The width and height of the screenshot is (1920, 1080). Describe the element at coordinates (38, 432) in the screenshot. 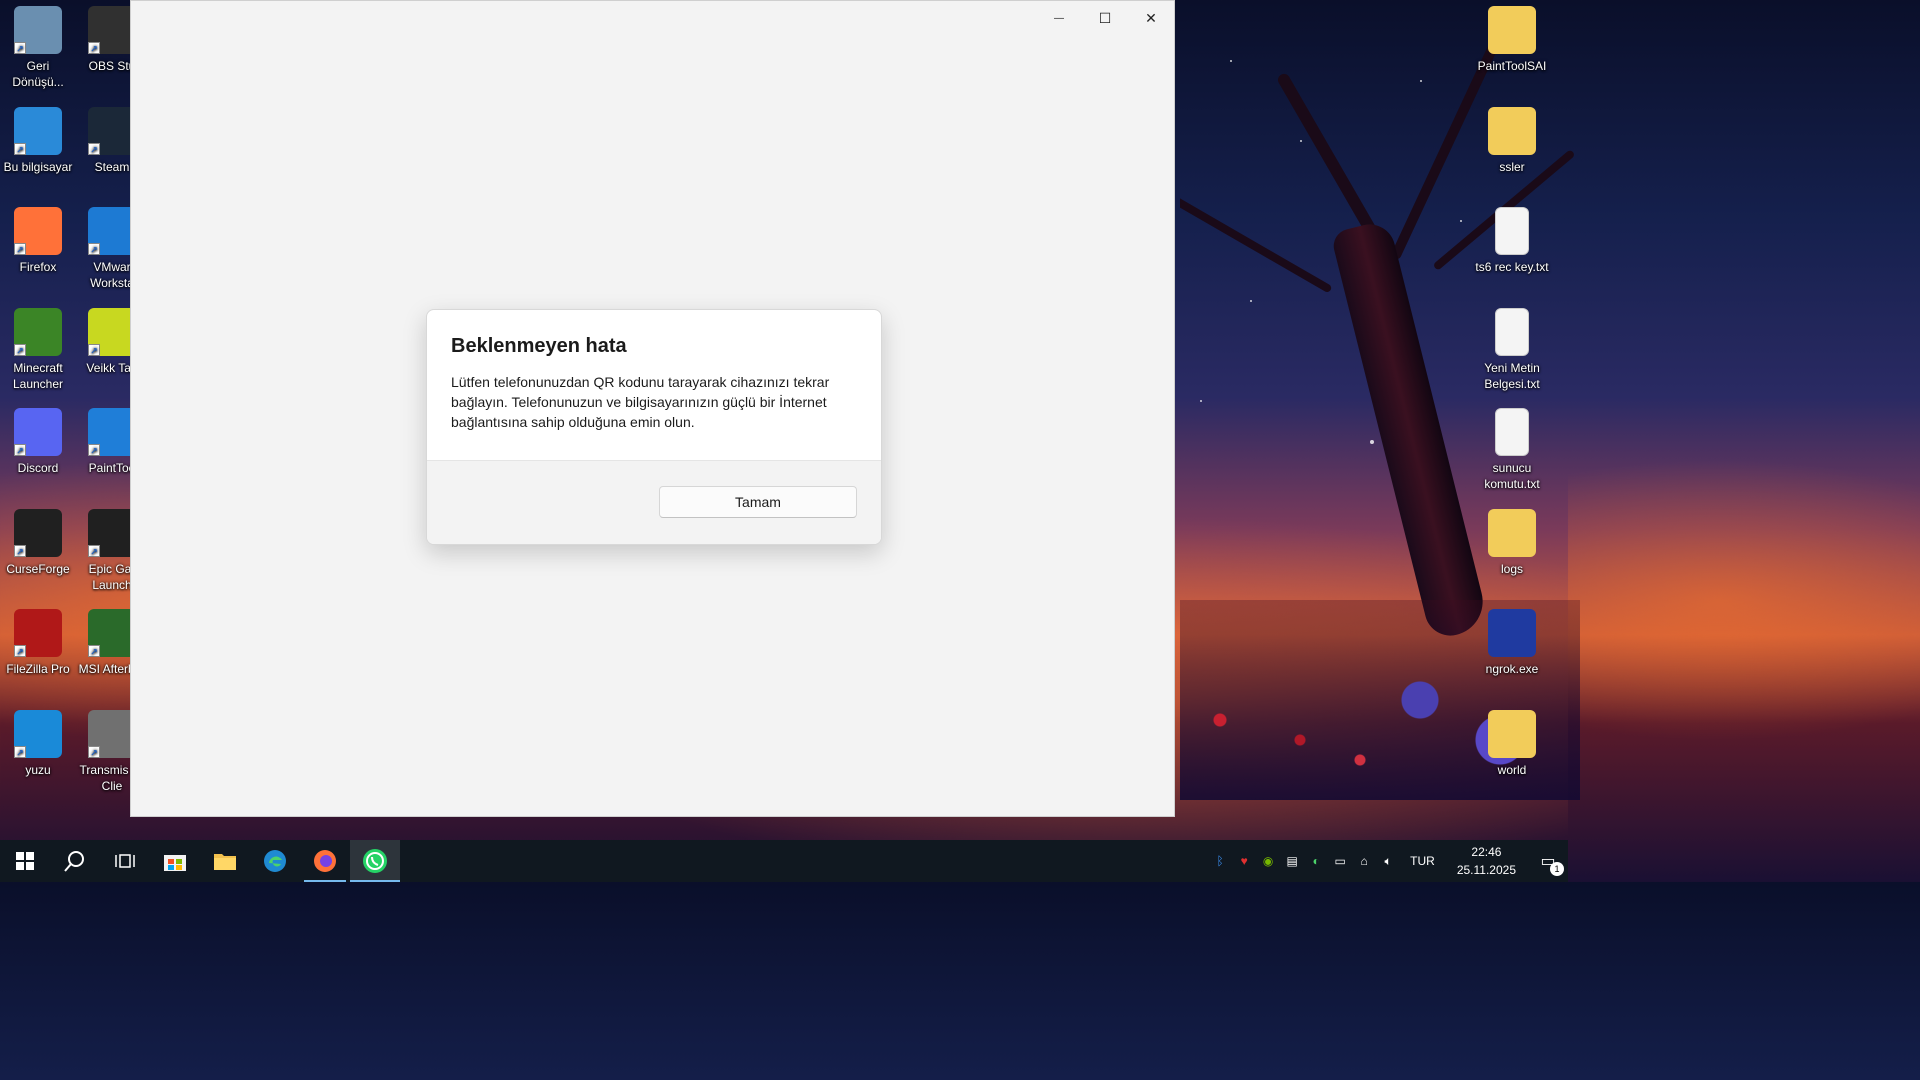

I see `discord-icon: ↗` at that location.